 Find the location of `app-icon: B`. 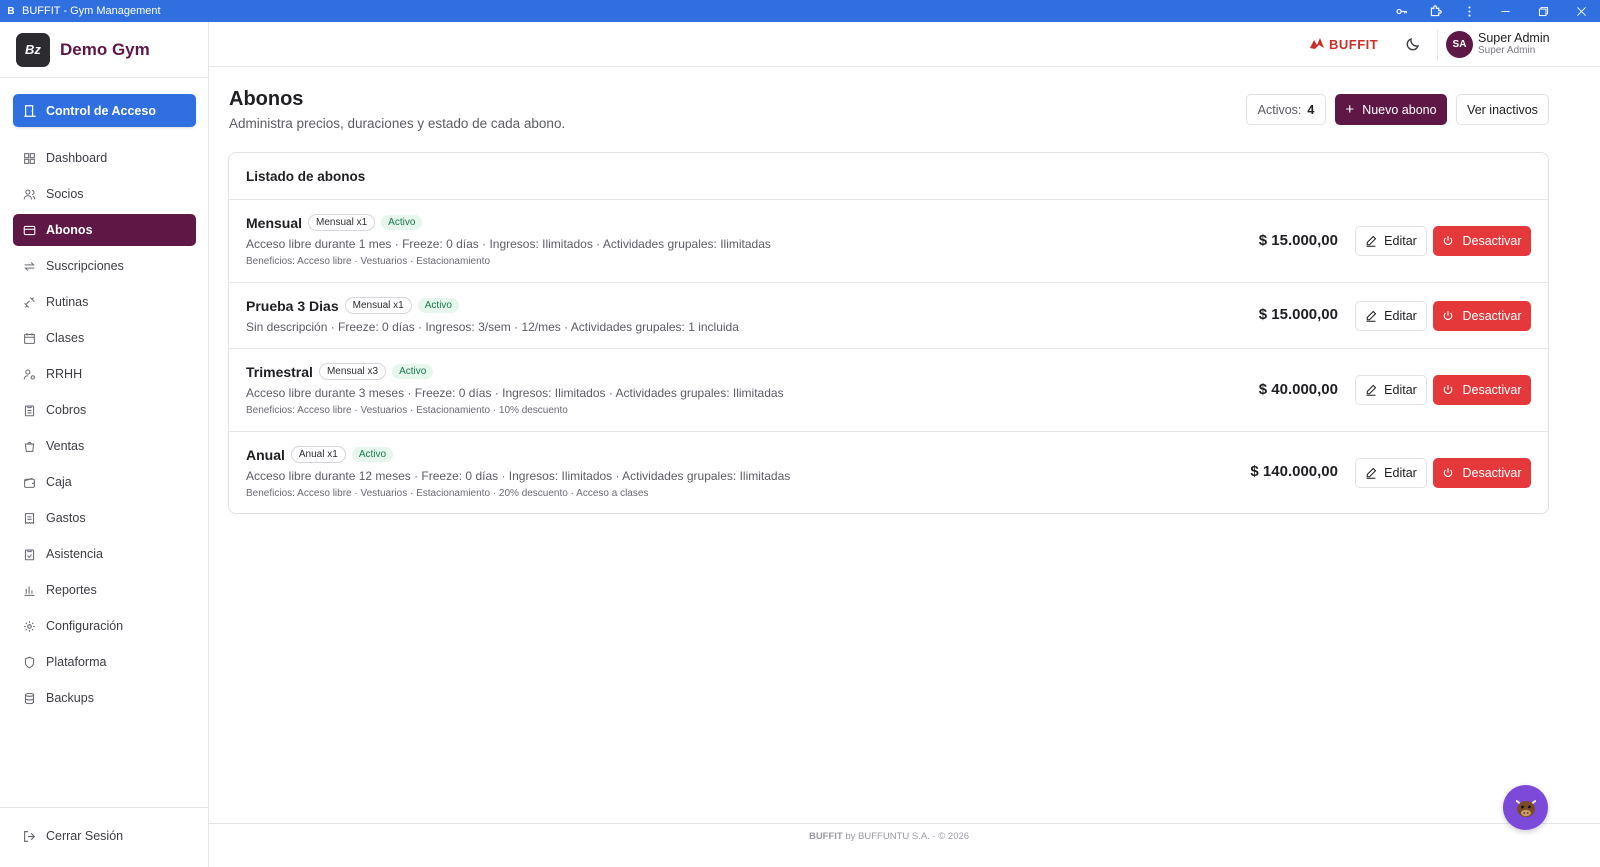

app-icon: B is located at coordinates (11, 11).